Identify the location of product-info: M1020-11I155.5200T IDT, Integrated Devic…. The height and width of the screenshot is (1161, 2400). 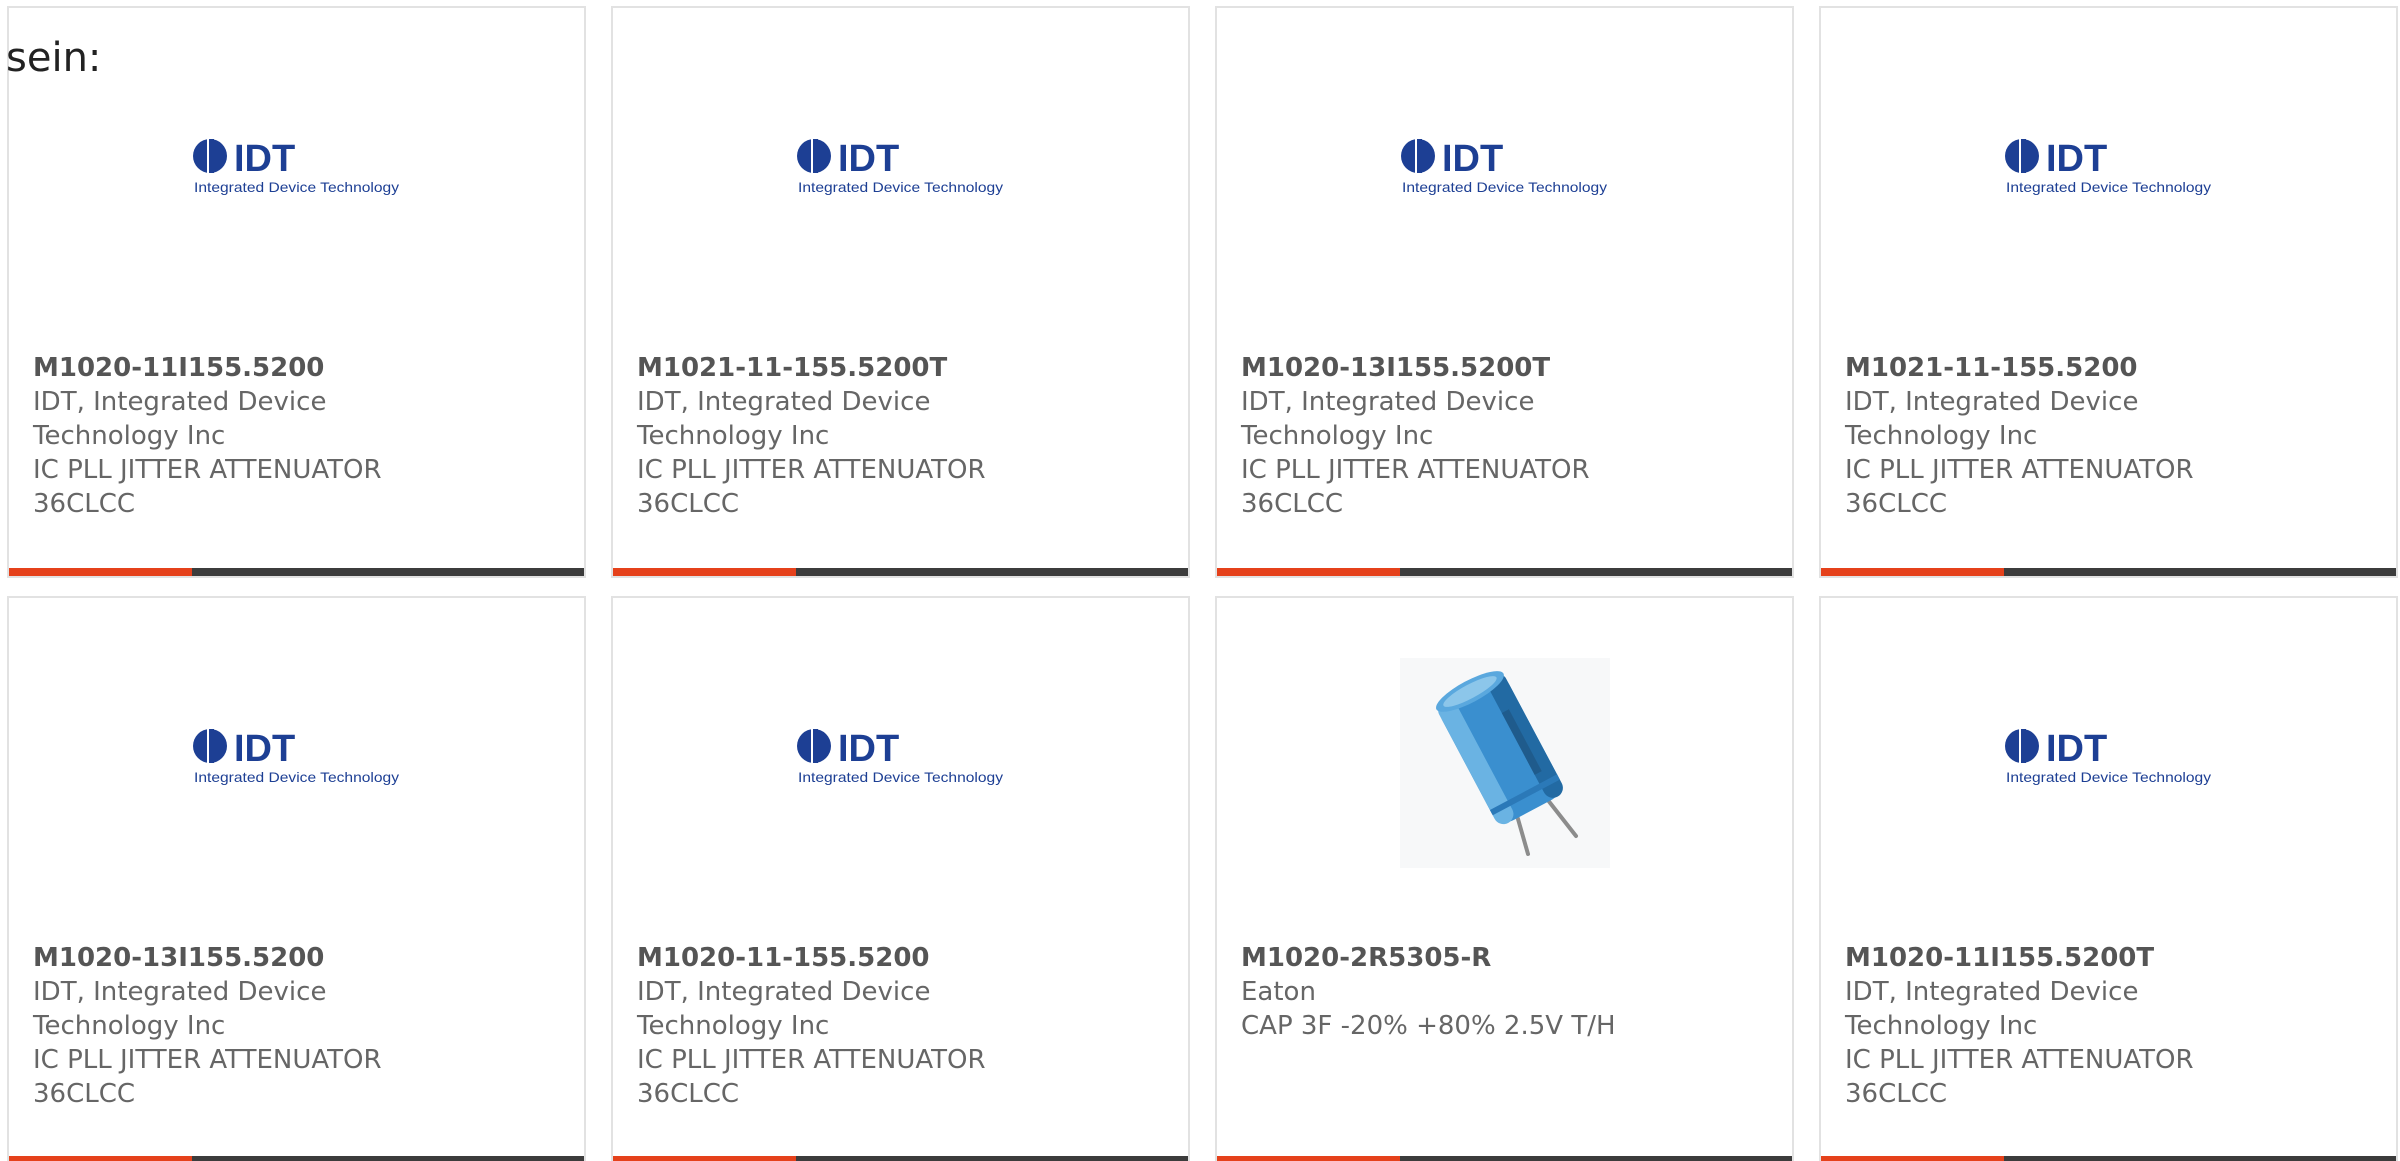
(2108, 1026).